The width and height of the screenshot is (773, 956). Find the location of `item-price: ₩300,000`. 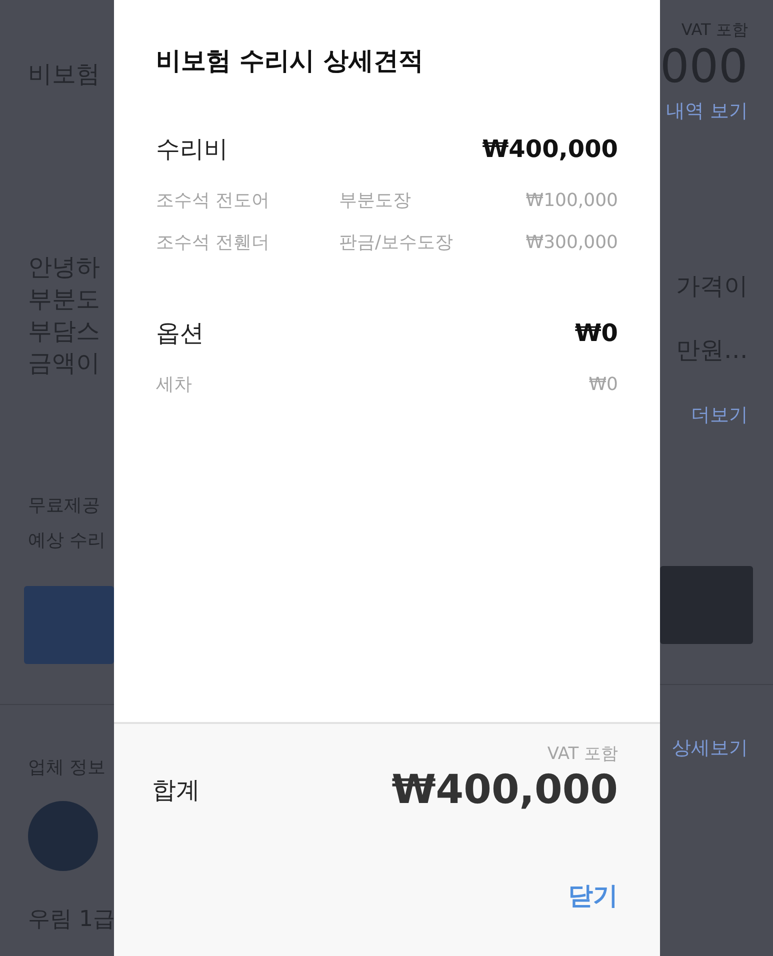

item-price: ₩300,000 is located at coordinates (572, 242).